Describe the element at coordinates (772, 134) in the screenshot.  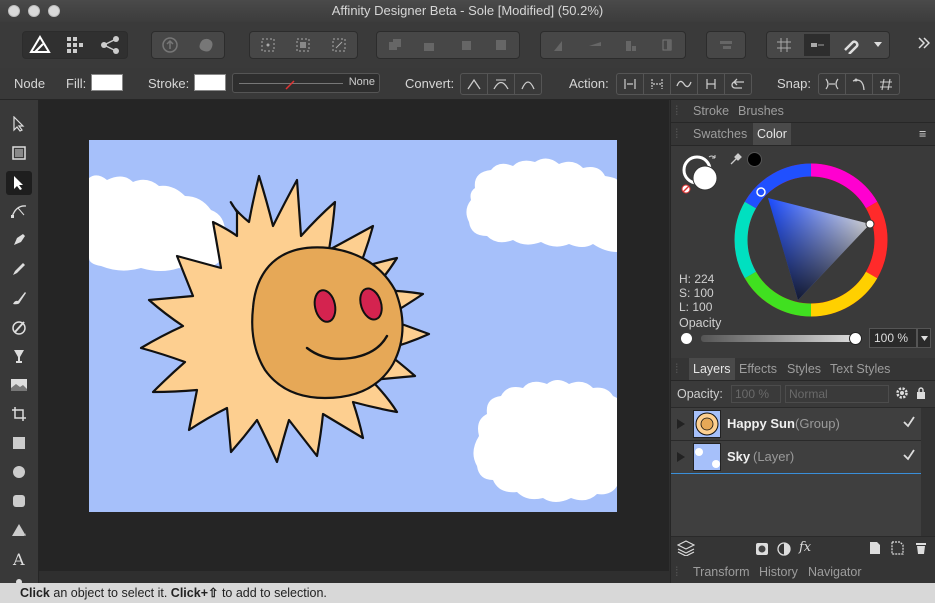
I see `tab-color: Color` at that location.